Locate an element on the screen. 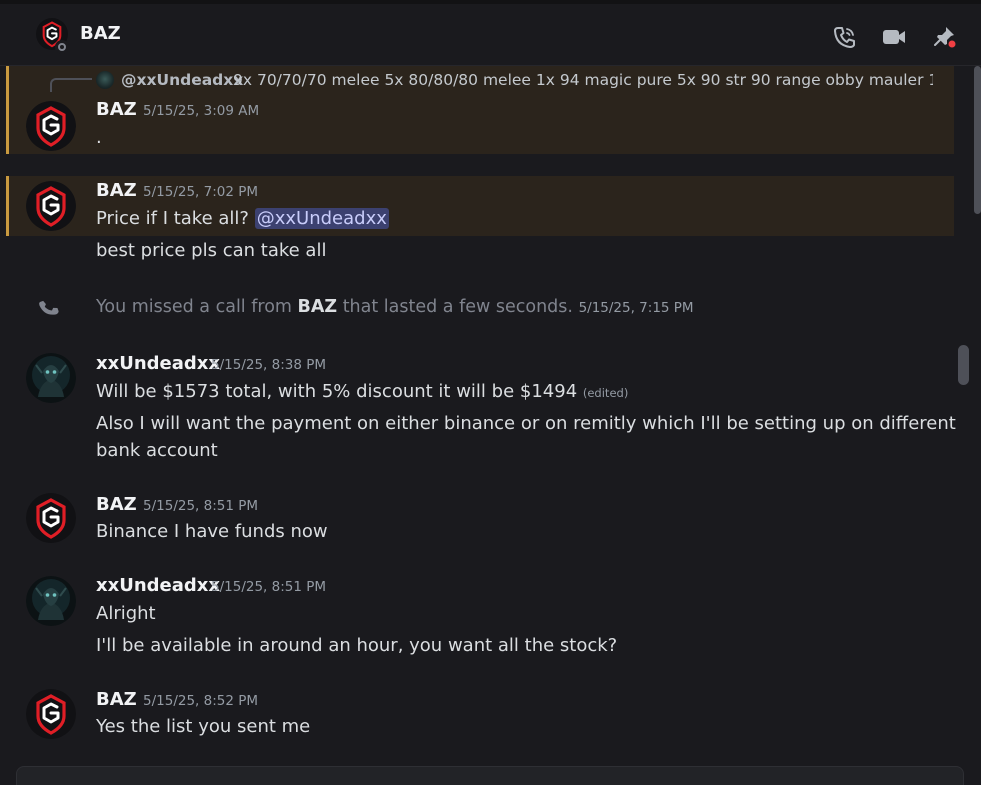 The width and height of the screenshot is (981, 785). message-timestamp: 5/15/25, 8:52 PM is located at coordinates (201, 701).